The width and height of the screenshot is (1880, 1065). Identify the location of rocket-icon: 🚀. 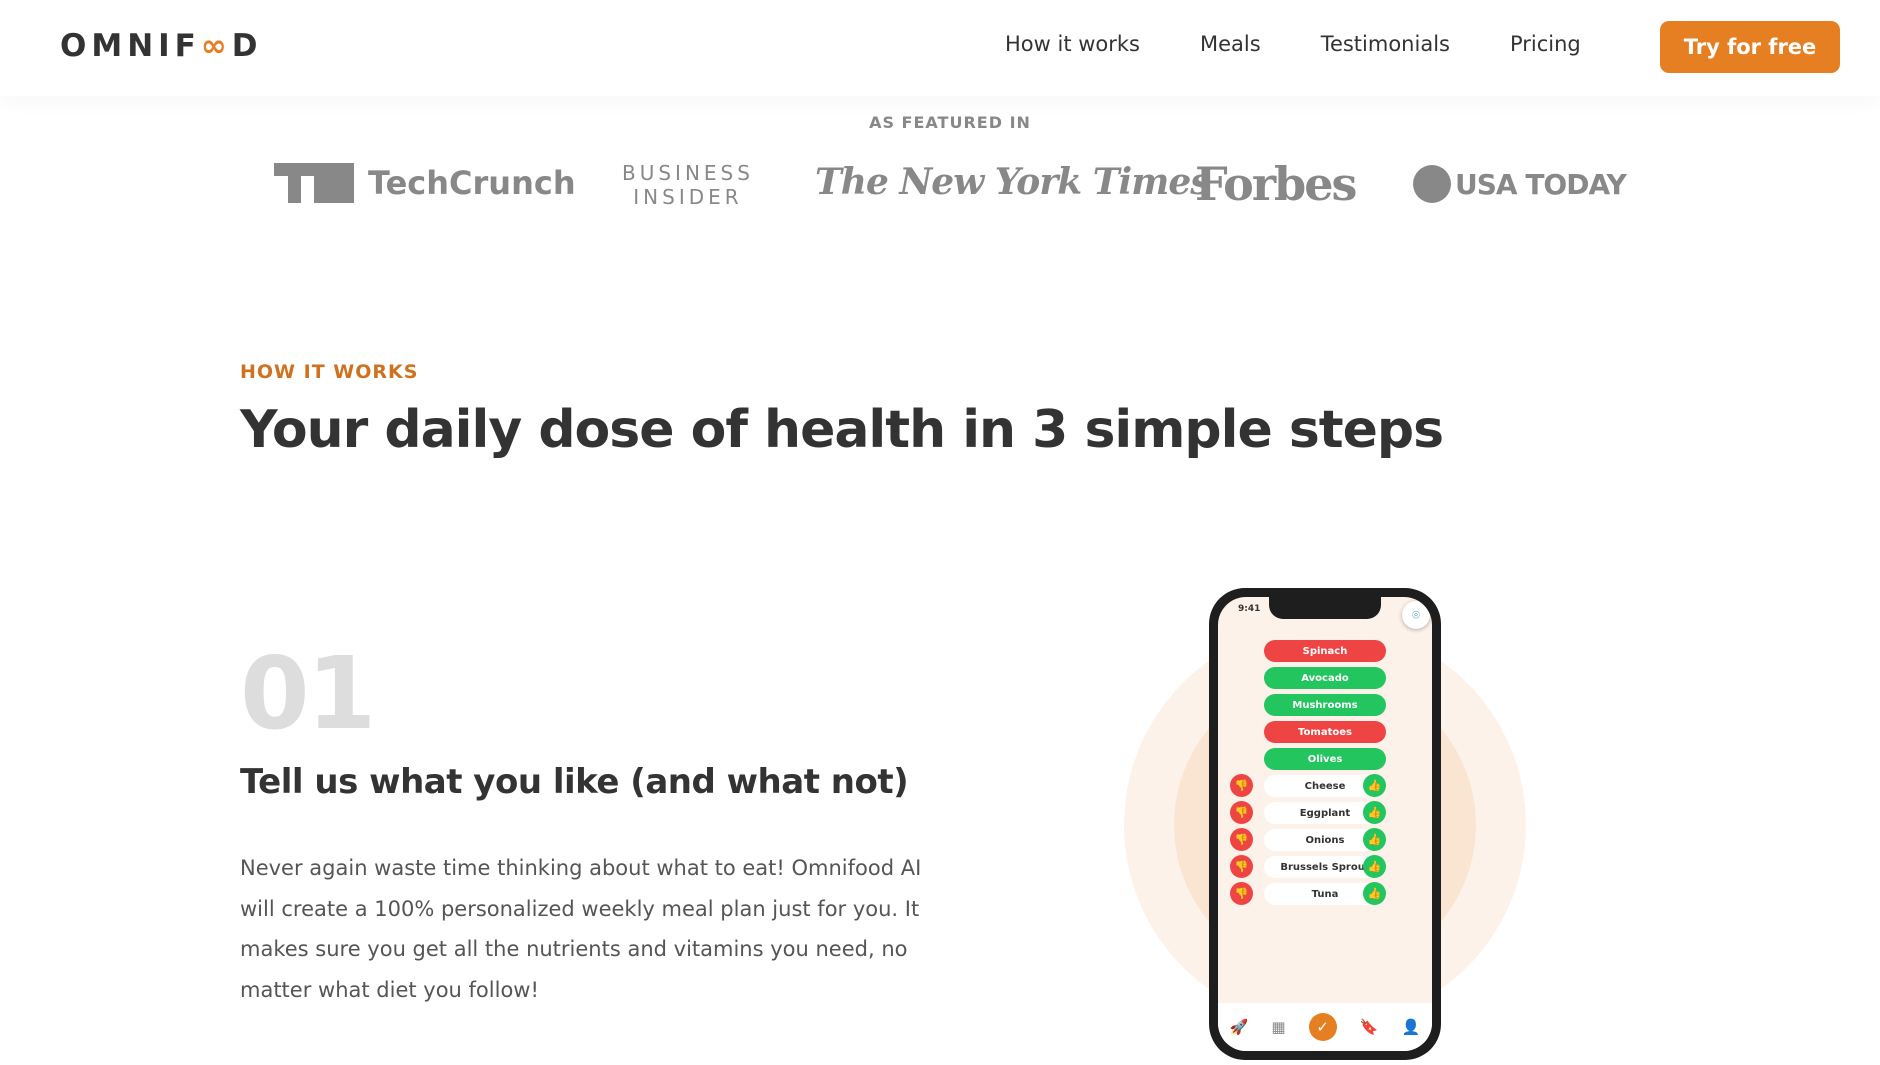
(1239, 1027).